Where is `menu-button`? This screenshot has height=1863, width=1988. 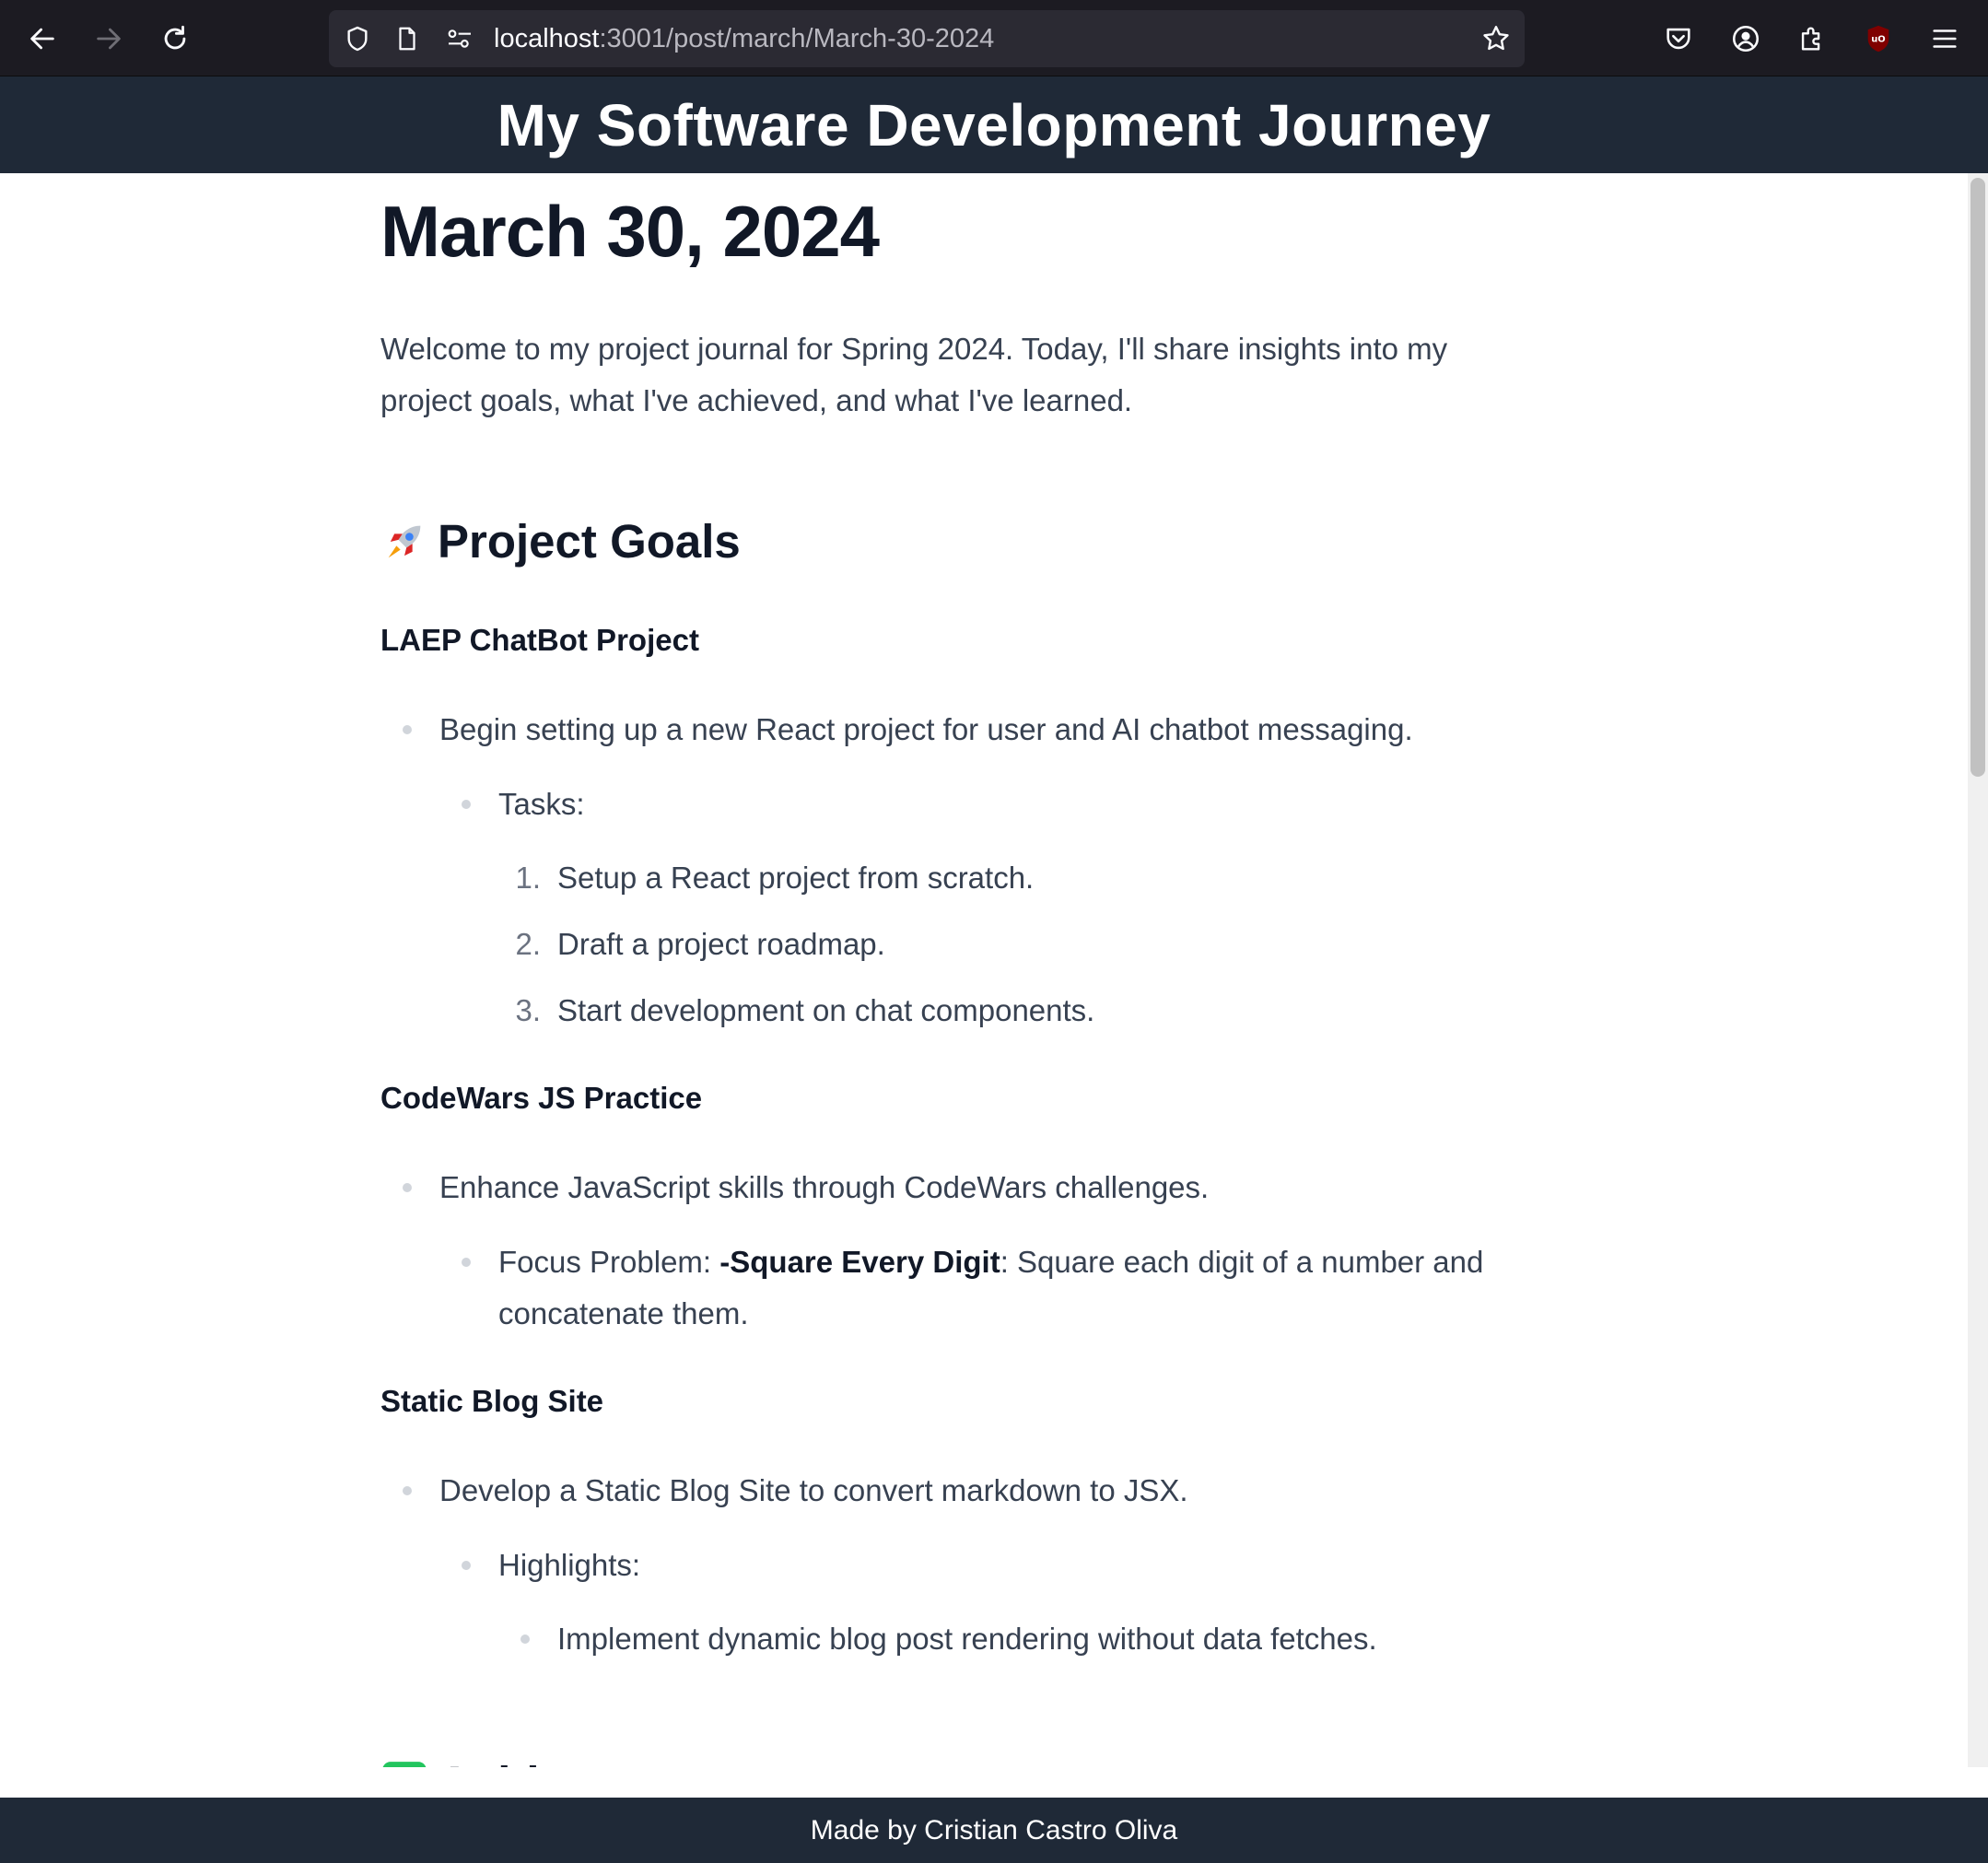
menu-button is located at coordinates (1944, 38).